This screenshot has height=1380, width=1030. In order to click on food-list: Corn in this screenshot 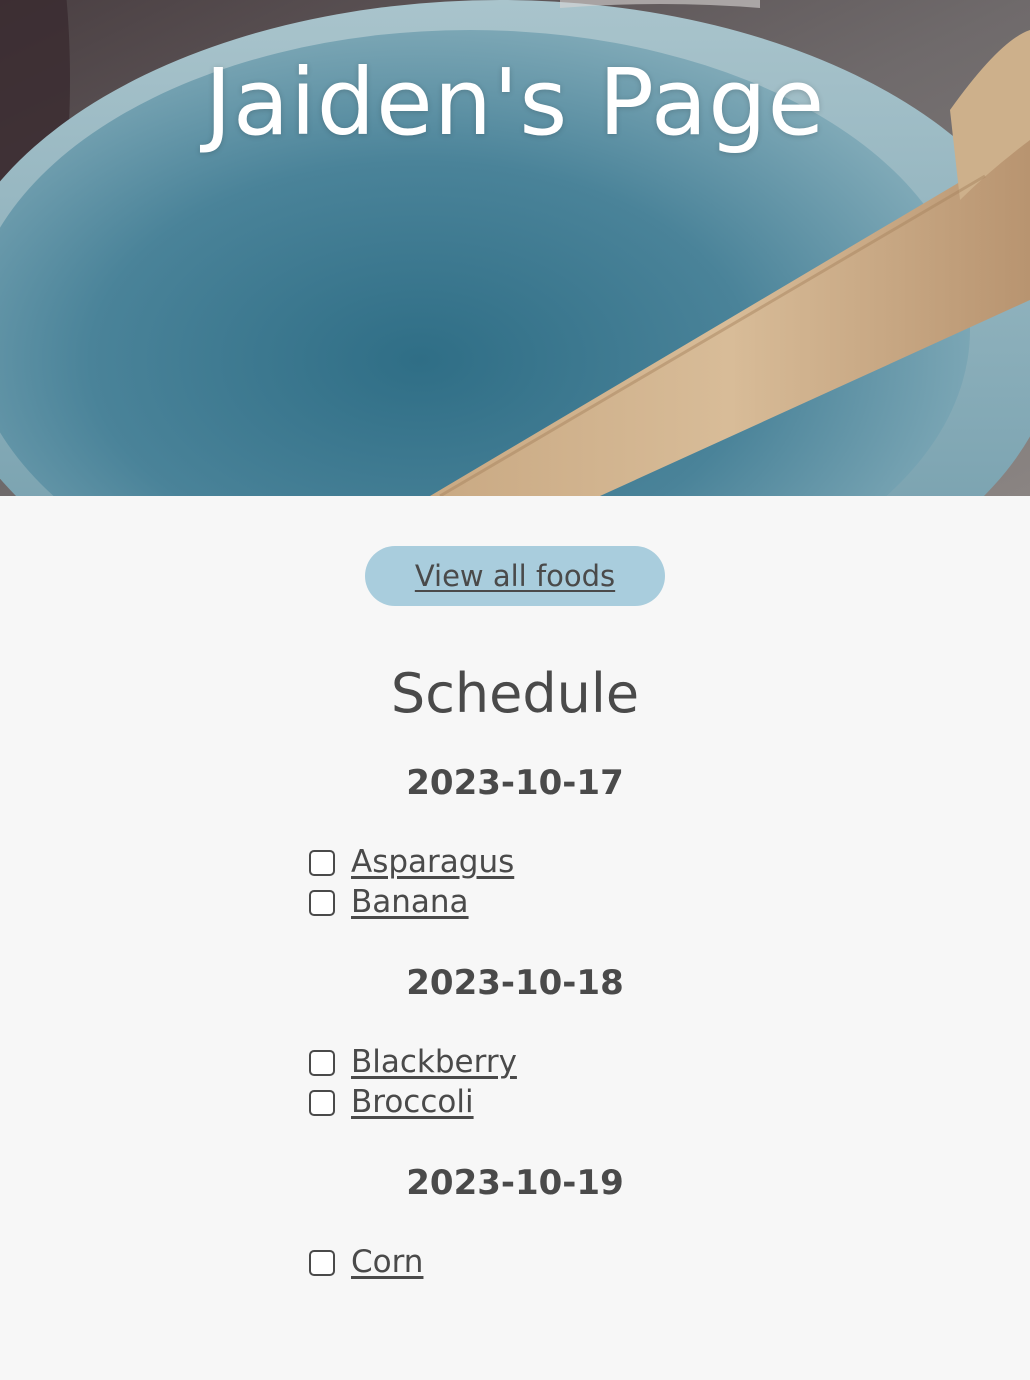, I will do `click(515, 1263)`.